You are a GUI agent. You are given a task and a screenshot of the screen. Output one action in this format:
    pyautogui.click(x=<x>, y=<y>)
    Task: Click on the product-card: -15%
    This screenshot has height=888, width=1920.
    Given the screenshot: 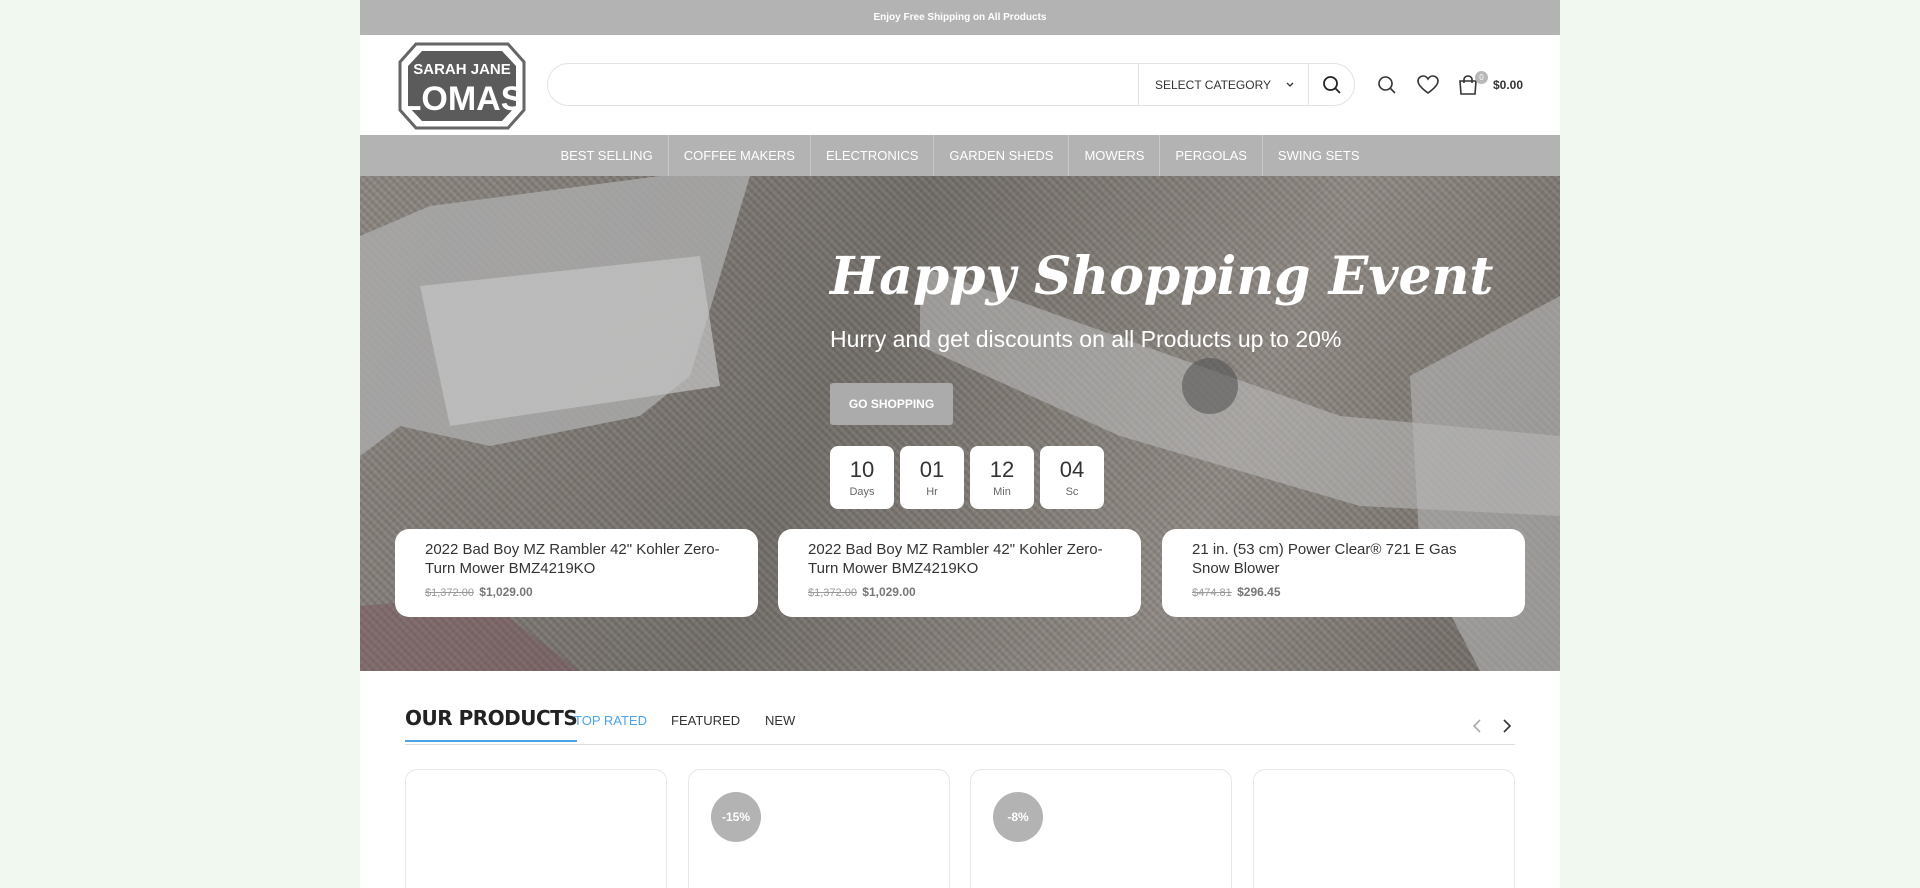 What is the action you would take?
    pyautogui.click(x=819, y=828)
    